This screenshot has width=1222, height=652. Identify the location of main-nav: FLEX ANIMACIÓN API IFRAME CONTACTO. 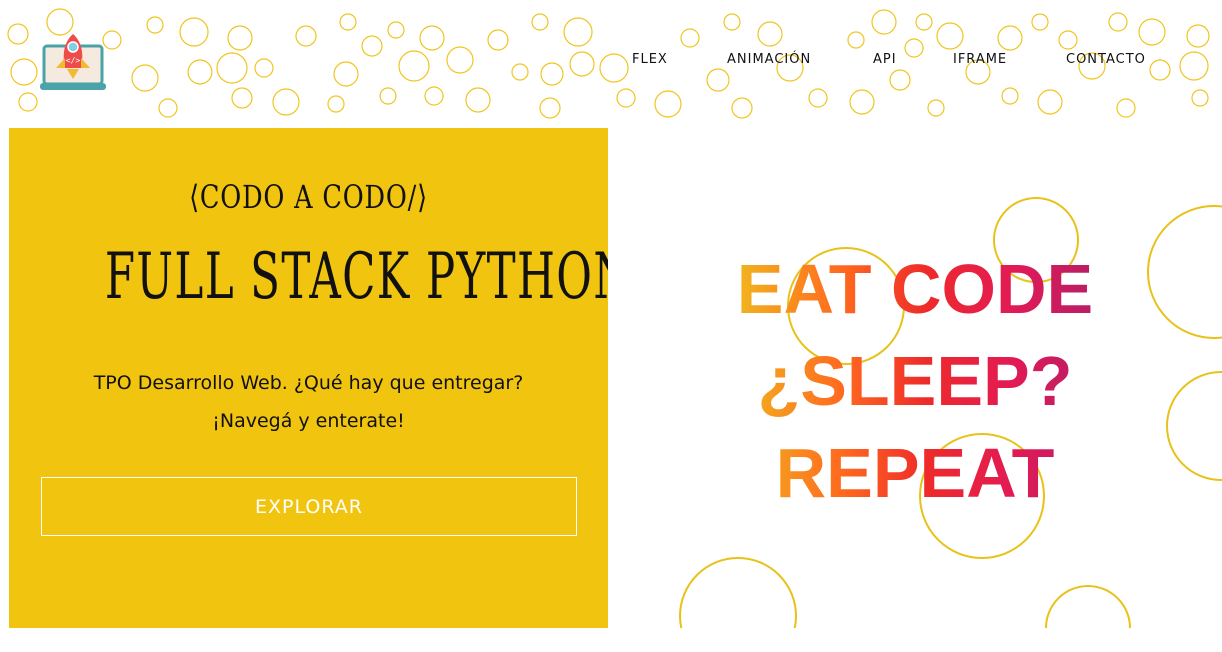
(880, 64).